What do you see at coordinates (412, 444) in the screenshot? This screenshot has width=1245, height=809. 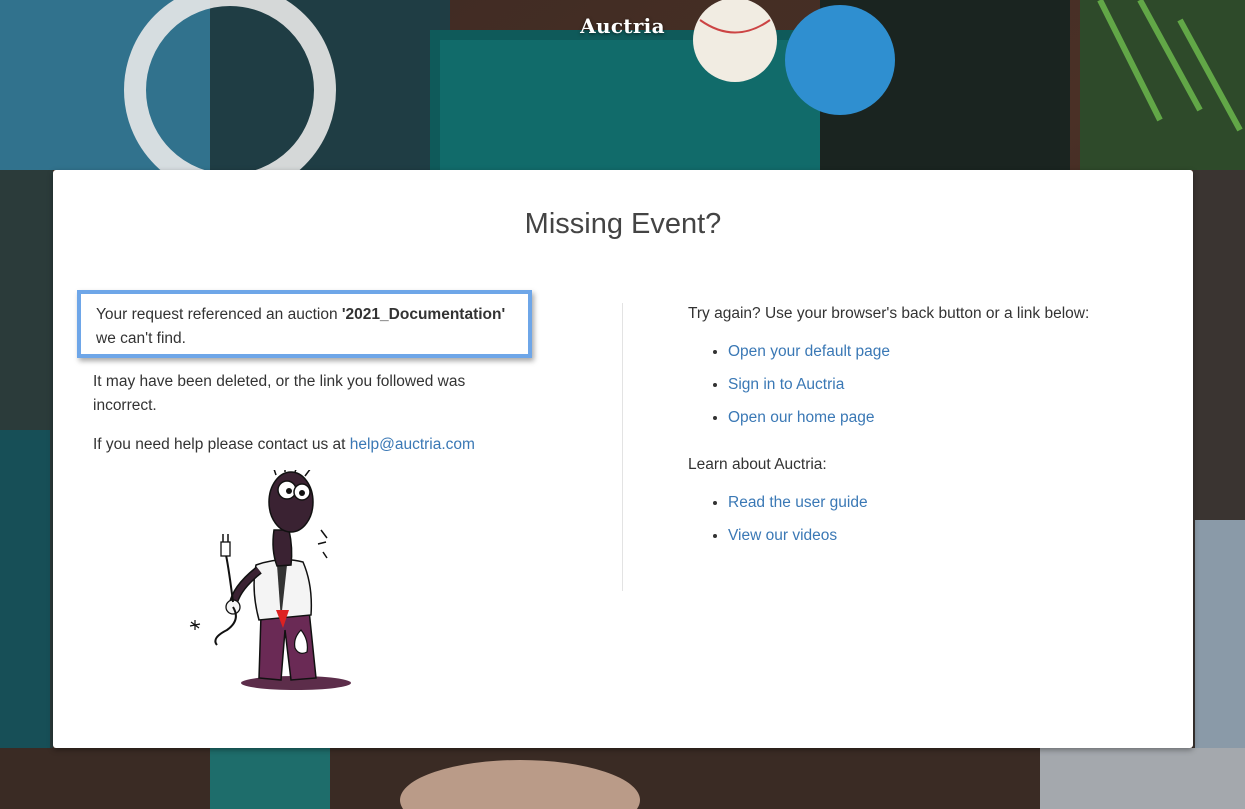 I see `help-email-link: help@auctria.com` at bounding box center [412, 444].